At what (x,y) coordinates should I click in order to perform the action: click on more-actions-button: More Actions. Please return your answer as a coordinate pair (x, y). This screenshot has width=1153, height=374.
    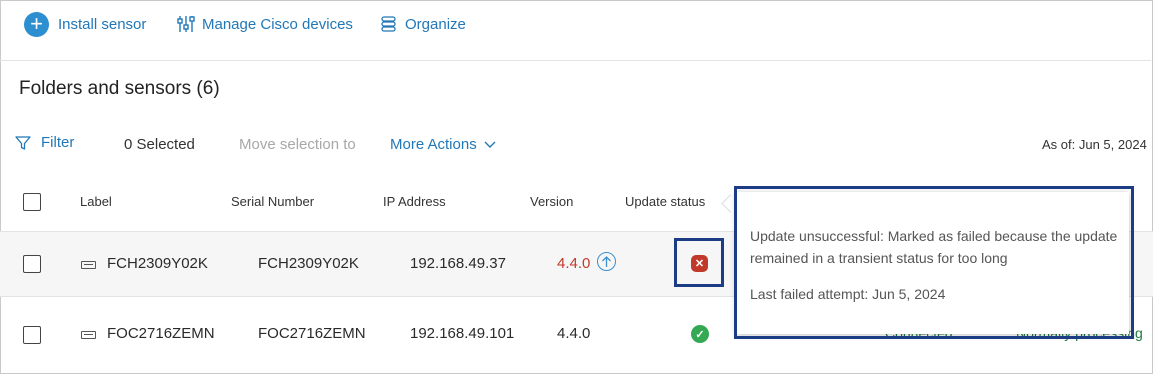
    Looking at the image, I should click on (443, 144).